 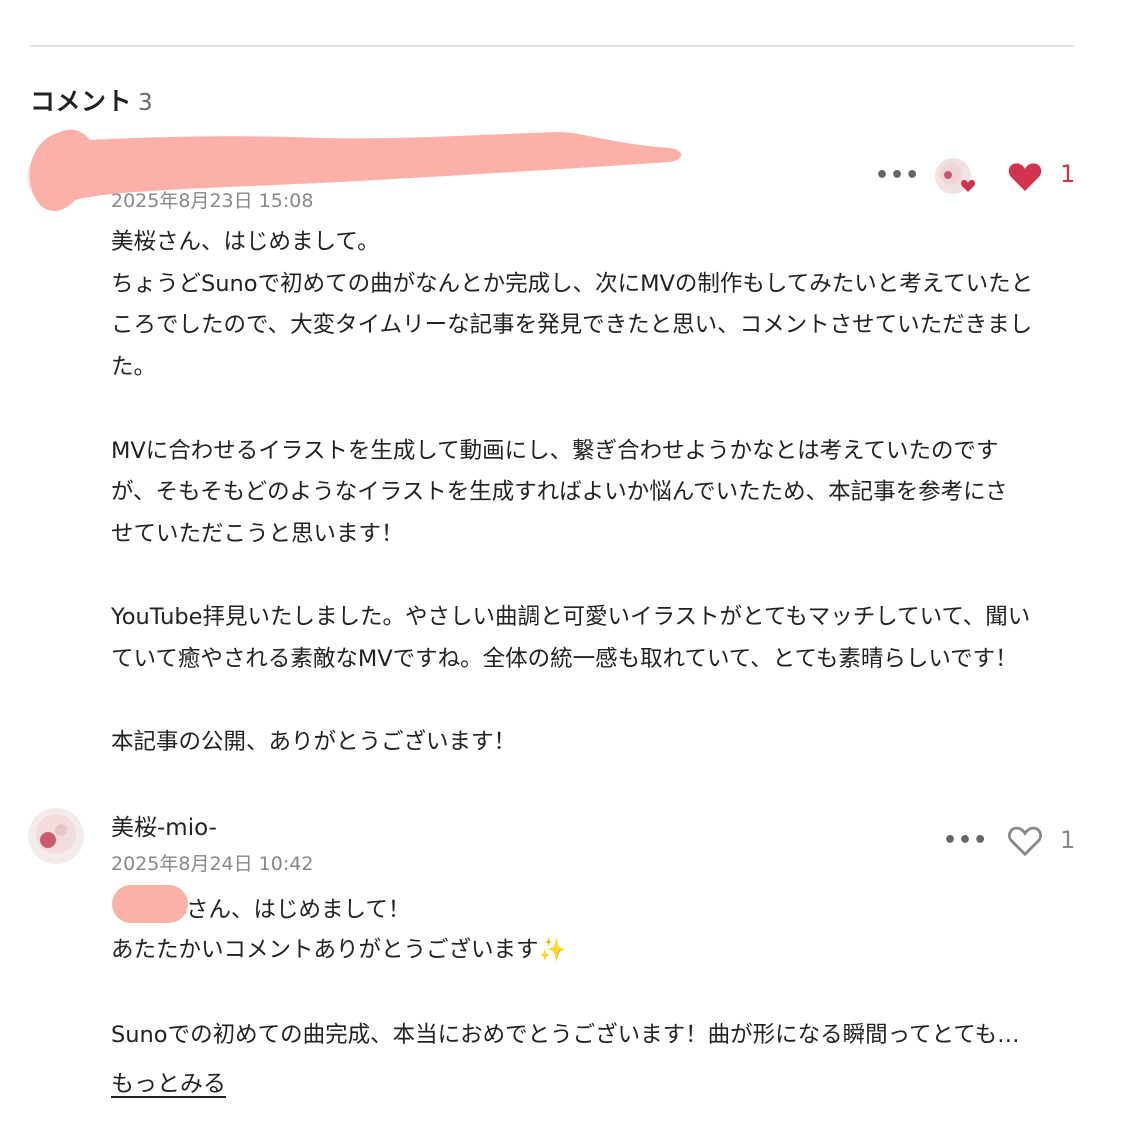 I want to click on comments-title: コメント, so click(x=81, y=101).